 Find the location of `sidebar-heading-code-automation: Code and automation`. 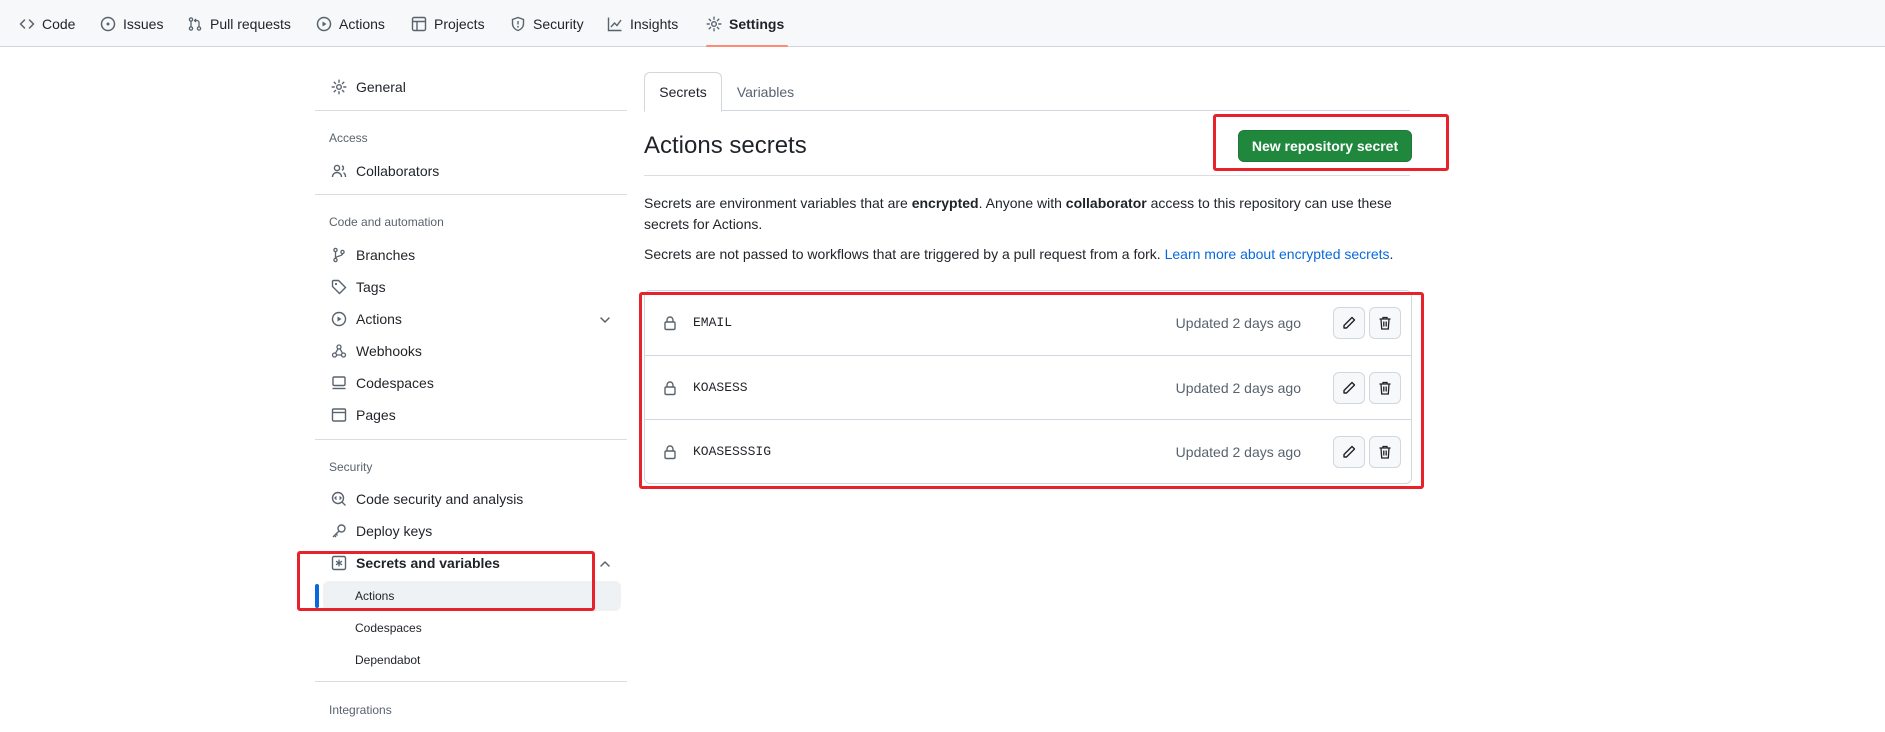

sidebar-heading-code-automation: Code and automation is located at coordinates (386, 222).